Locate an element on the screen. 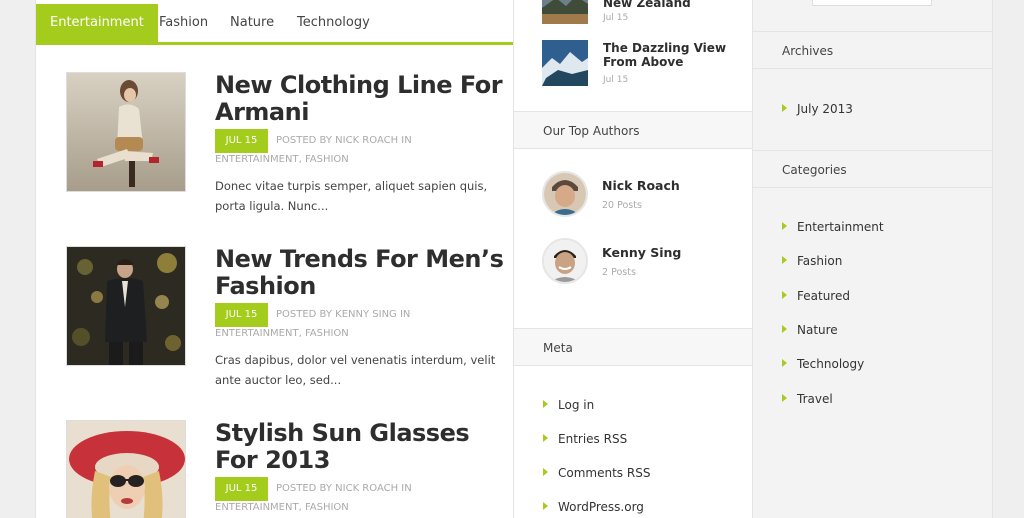 This screenshot has height=518, width=1024. post-title: New Clothing Line For Armani is located at coordinates (360, 99).